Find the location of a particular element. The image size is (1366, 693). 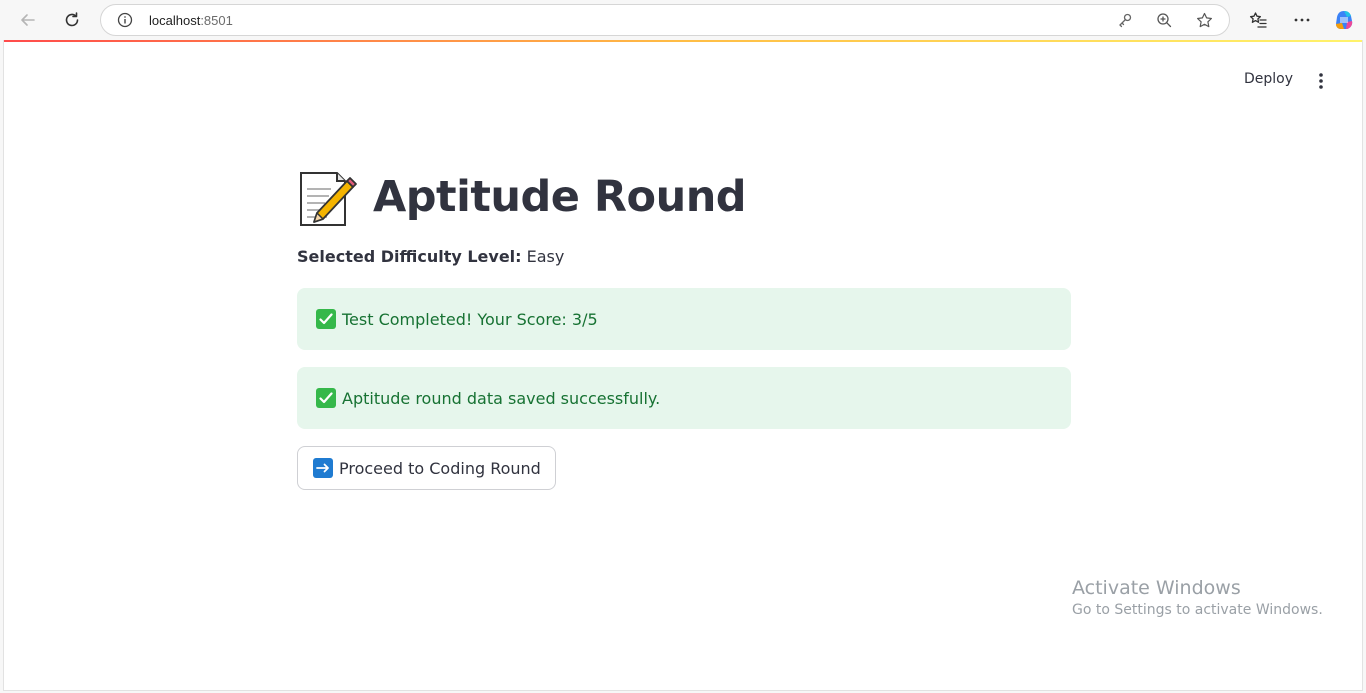

score-success-alert: Test Completed! Your Score: 3/5 is located at coordinates (684, 319).